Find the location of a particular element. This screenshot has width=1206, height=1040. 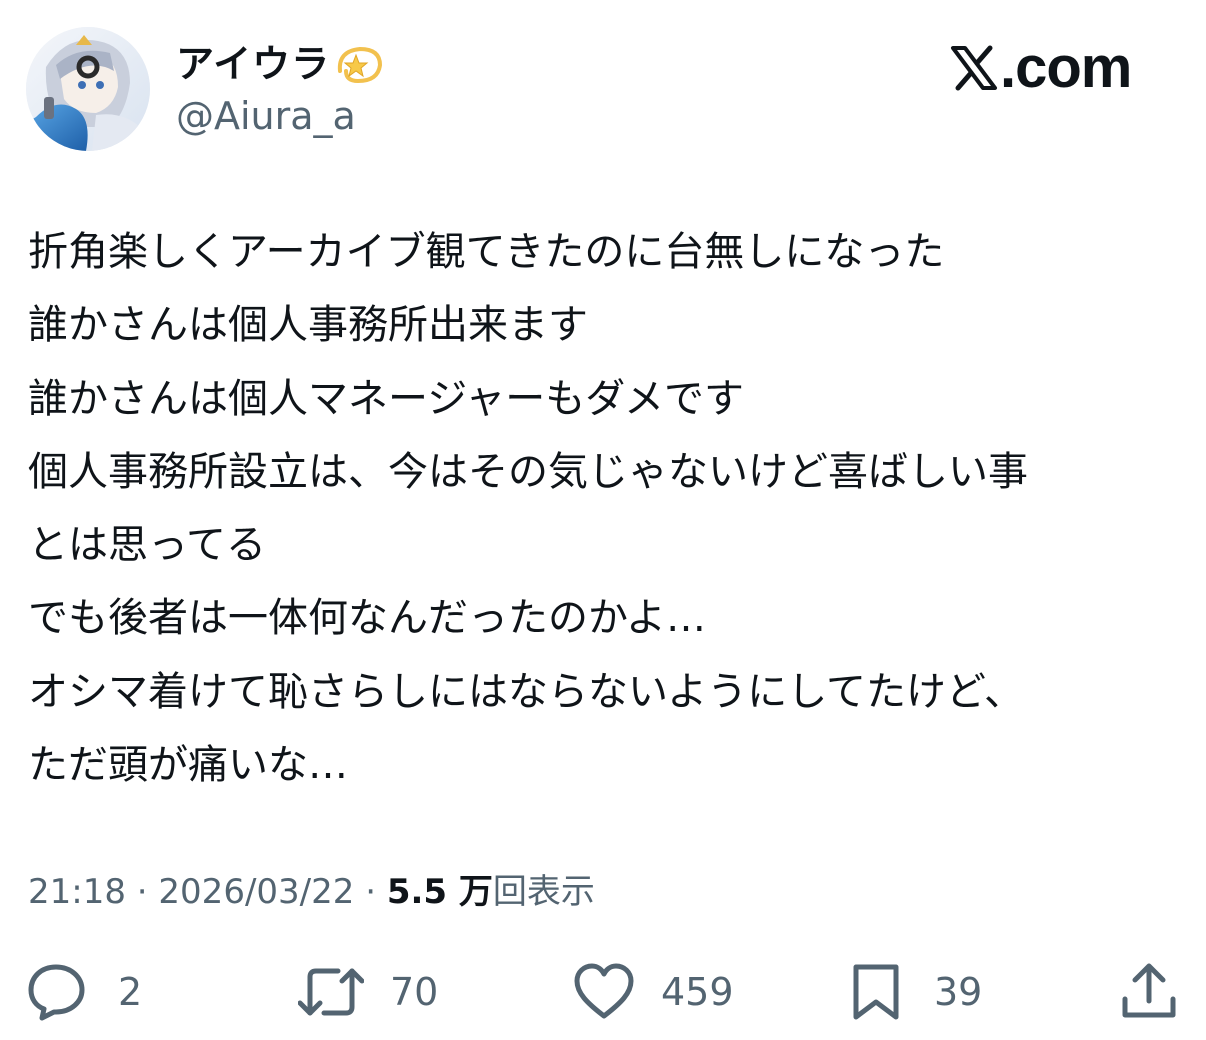

display-name: アイウラ is located at coordinates (280, 64).